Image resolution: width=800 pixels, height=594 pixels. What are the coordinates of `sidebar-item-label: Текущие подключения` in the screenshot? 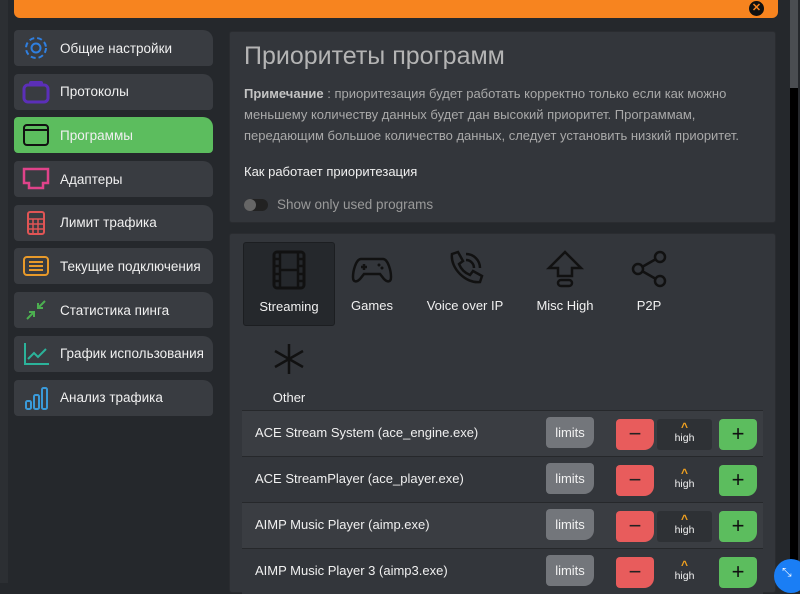 It's located at (130, 266).